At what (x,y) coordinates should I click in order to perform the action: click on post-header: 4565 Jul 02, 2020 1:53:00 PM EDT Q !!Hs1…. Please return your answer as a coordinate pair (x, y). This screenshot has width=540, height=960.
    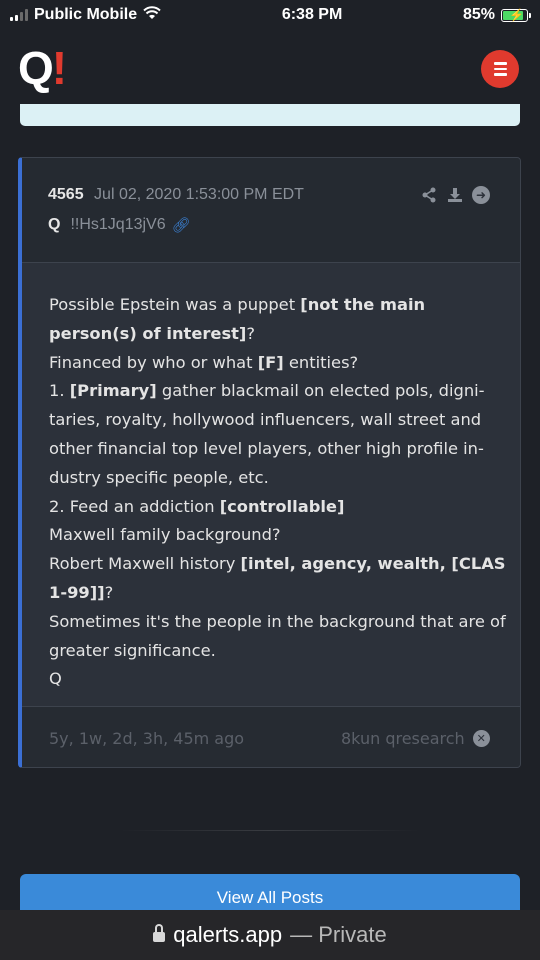
    Looking at the image, I should click on (271, 210).